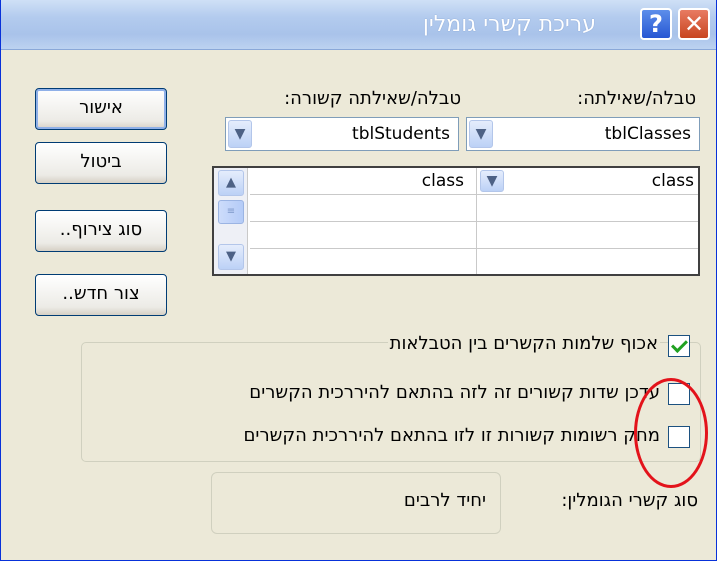  What do you see at coordinates (101, 295) in the screenshot?
I see `create-new-button: צור חדש..` at bounding box center [101, 295].